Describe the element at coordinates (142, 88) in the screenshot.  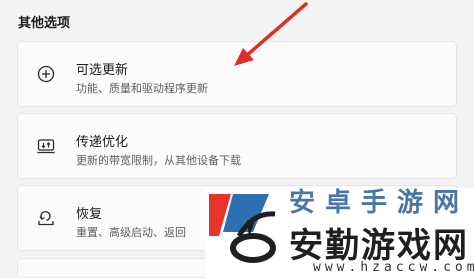
I see `optional-updates-desc: 功能、质量和驱动程序更新` at that location.